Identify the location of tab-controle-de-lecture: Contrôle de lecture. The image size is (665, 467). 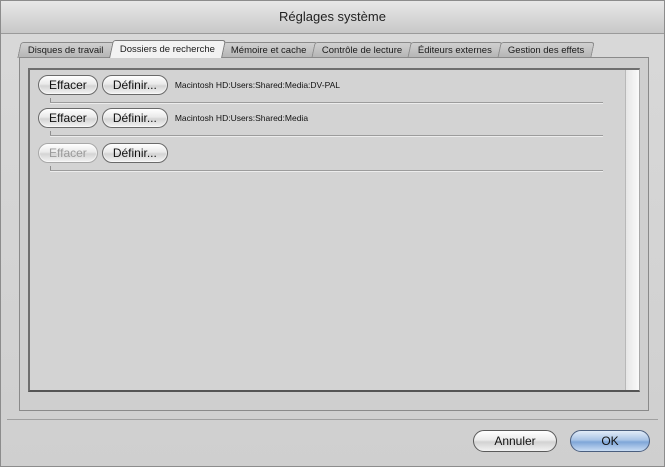
(362, 50).